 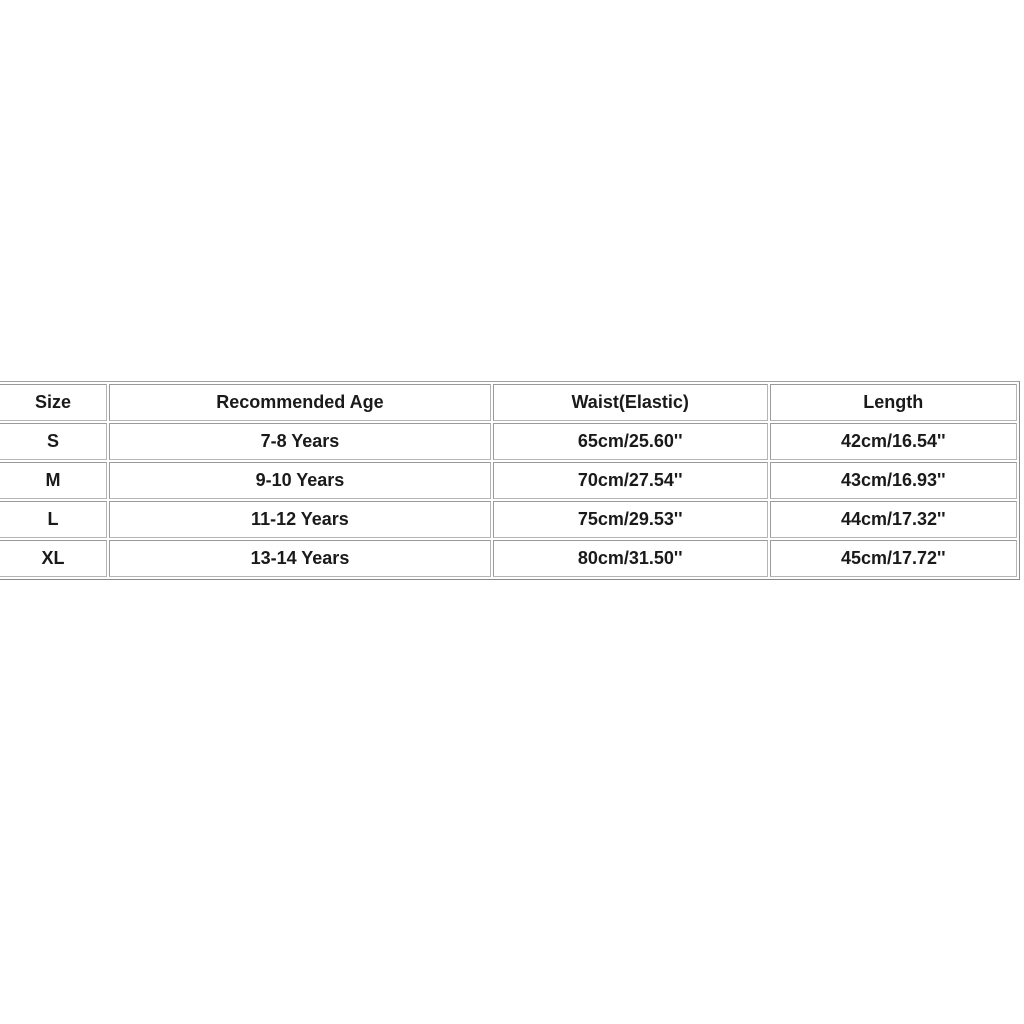 What do you see at coordinates (300, 402) in the screenshot?
I see `header-recommended-age: Recommended Age` at bounding box center [300, 402].